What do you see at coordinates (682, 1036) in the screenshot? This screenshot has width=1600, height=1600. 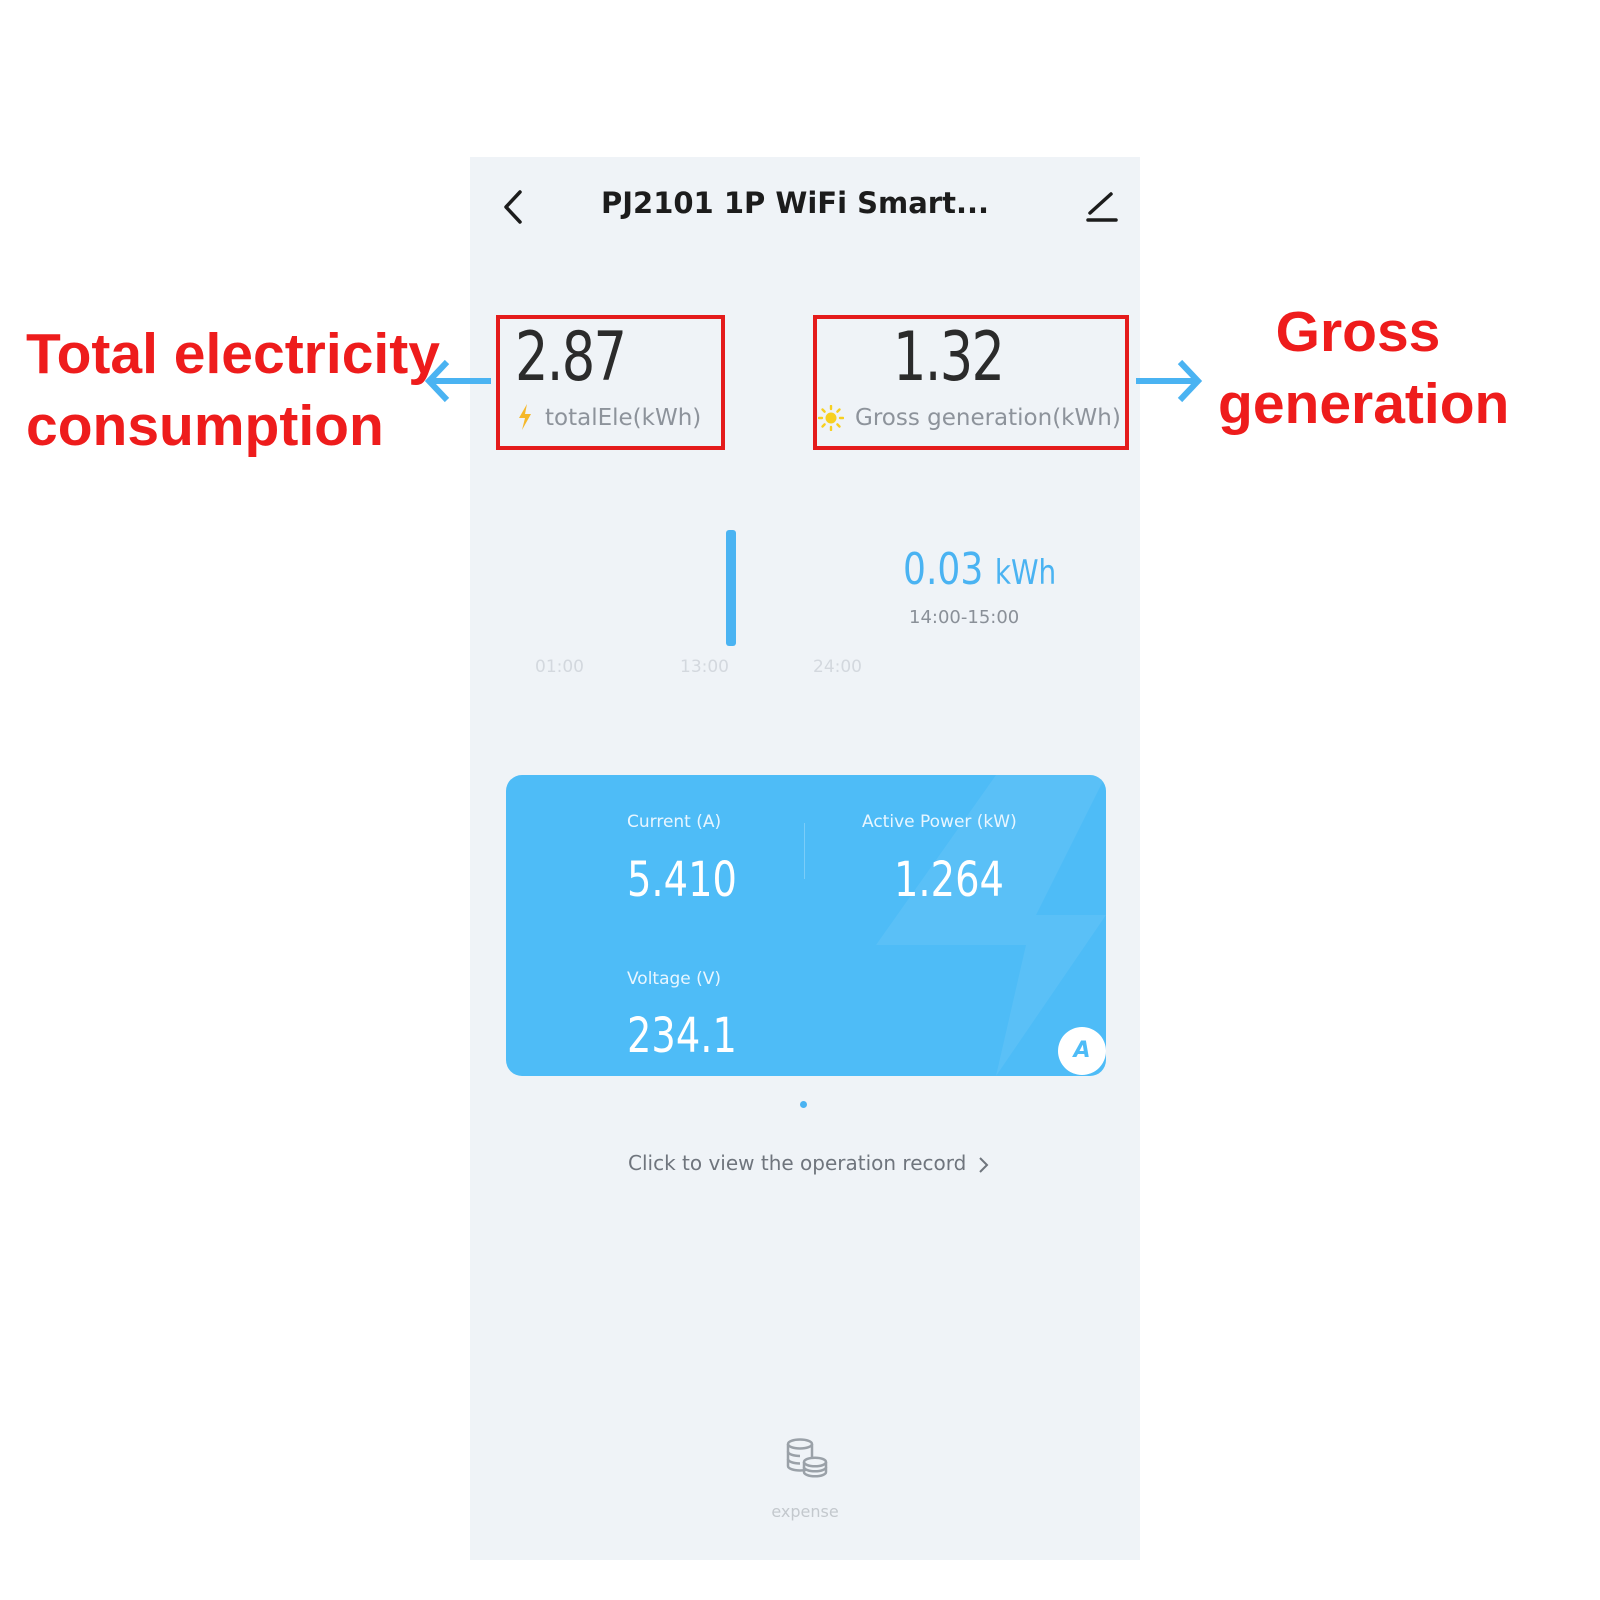 I see `voltage-value: 234.1` at bounding box center [682, 1036].